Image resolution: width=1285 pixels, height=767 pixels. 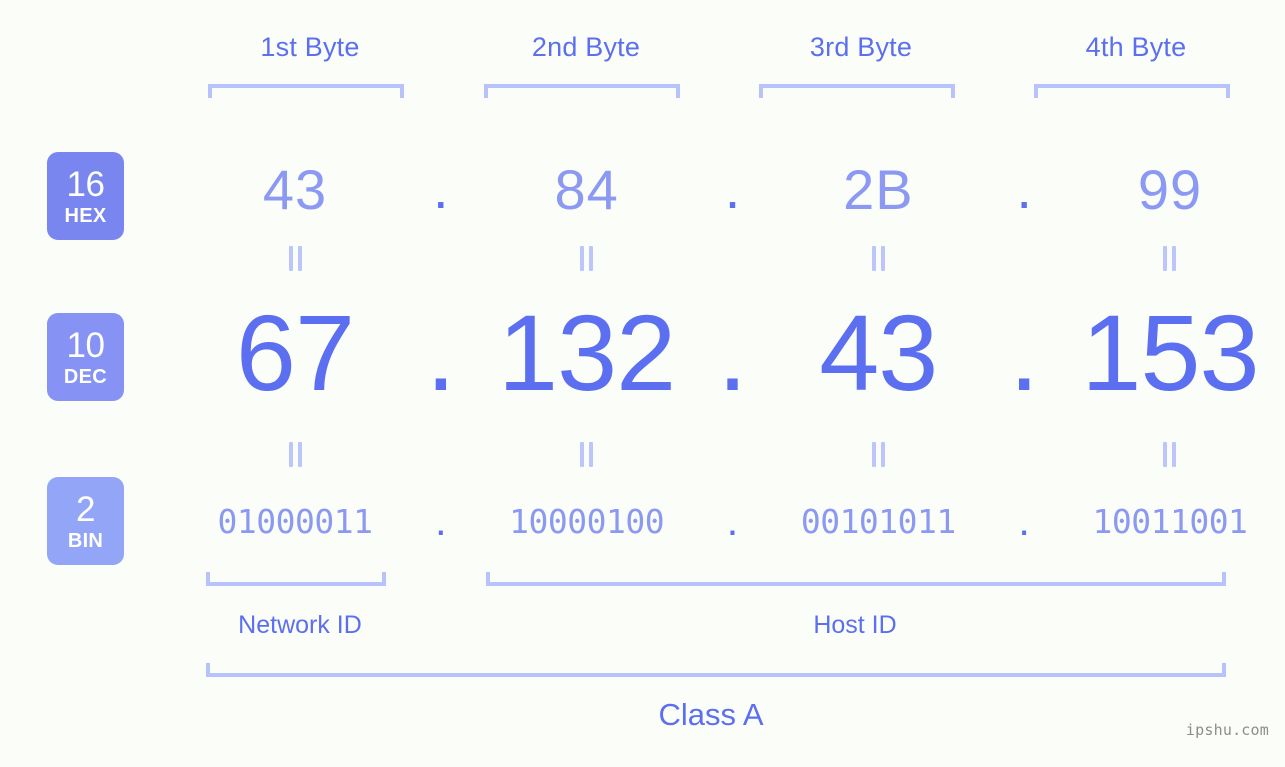 What do you see at coordinates (878, 521) in the screenshot?
I see `bin-byte-3: 00101011` at bounding box center [878, 521].